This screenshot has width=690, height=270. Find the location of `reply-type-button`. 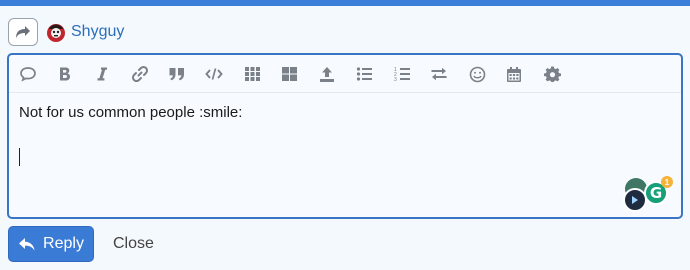

reply-type-button is located at coordinates (23, 32).